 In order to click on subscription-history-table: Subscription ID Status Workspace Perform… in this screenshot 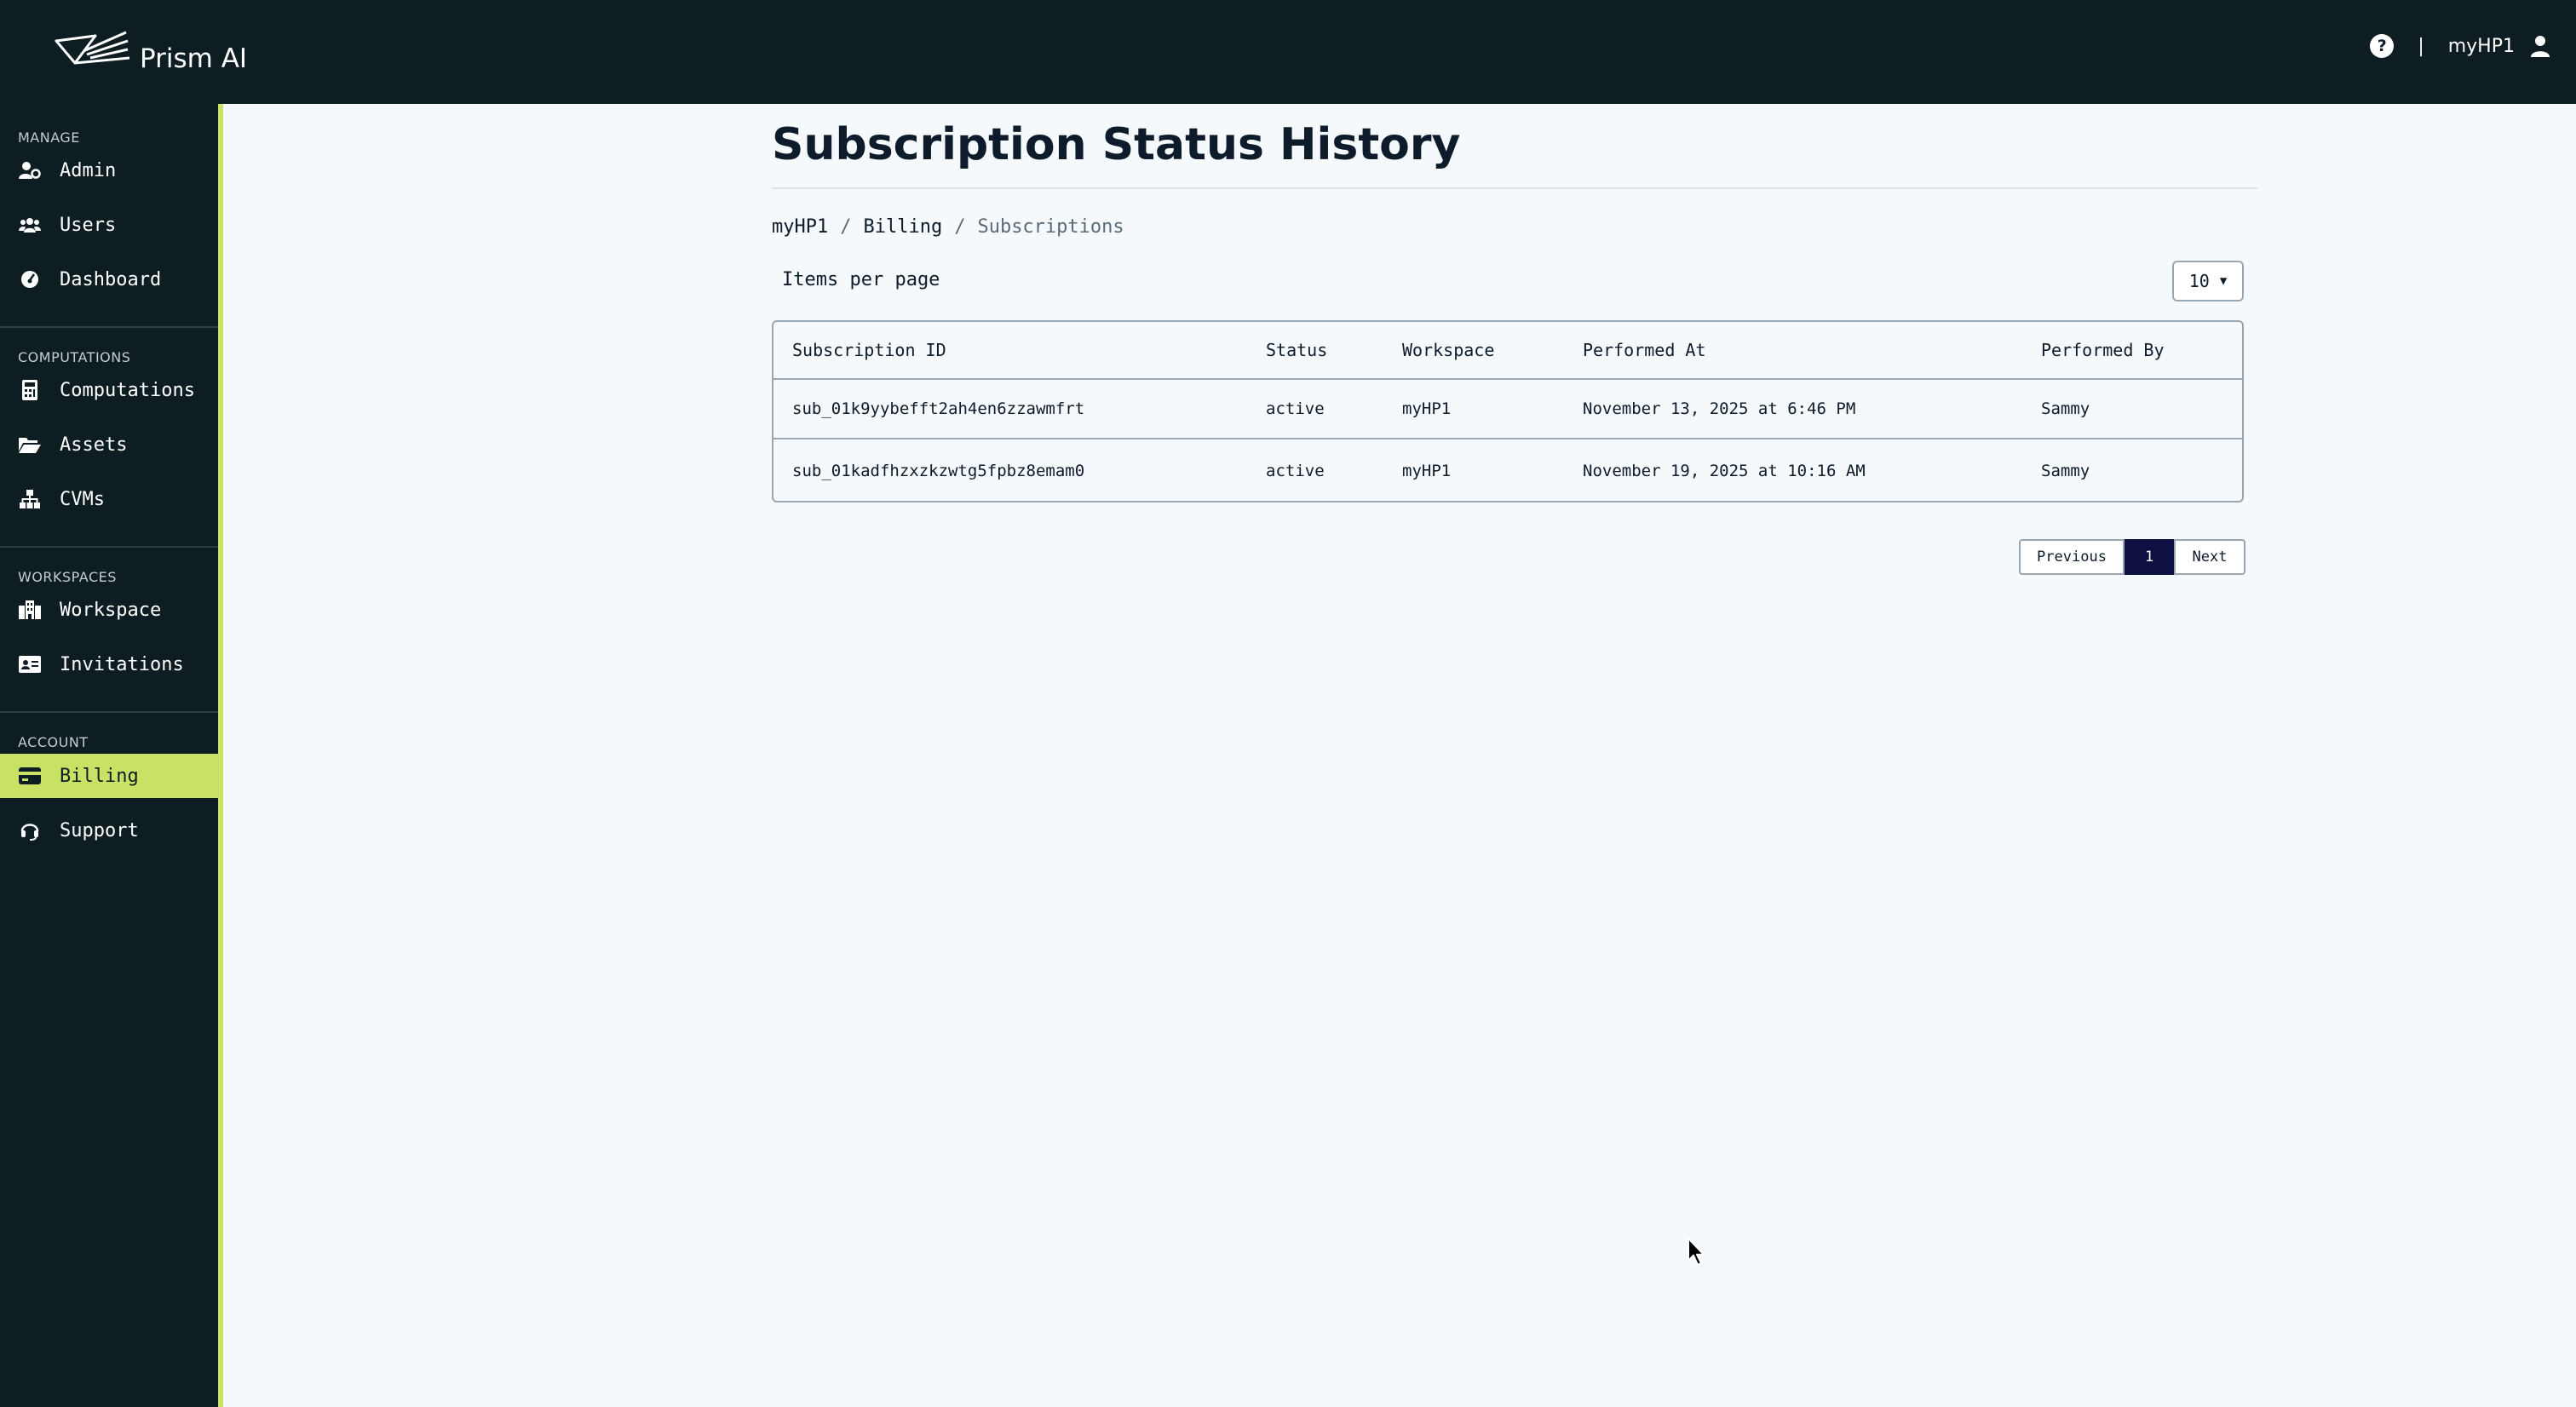, I will do `click(1508, 411)`.